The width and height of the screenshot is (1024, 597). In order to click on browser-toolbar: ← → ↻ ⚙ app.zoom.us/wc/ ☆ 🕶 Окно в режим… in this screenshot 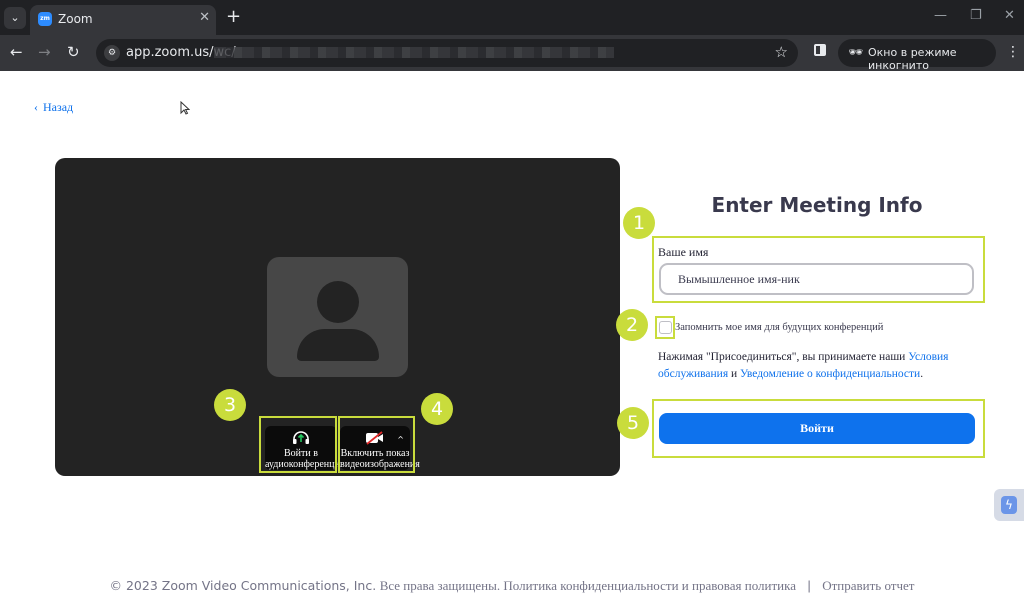, I will do `click(512, 53)`.